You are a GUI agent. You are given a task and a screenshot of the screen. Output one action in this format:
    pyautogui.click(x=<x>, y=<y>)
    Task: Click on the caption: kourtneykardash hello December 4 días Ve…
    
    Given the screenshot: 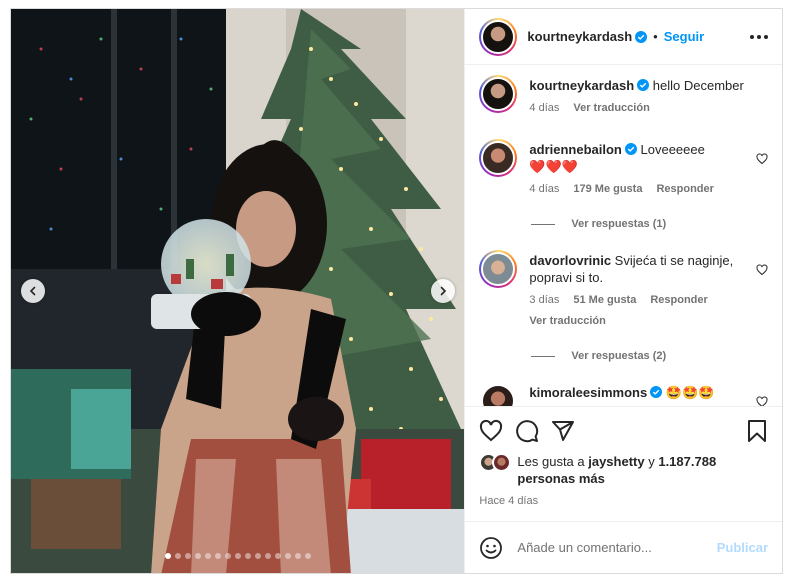 What is the action you would take?
    pyautogui.click(x=623, y=96)
    